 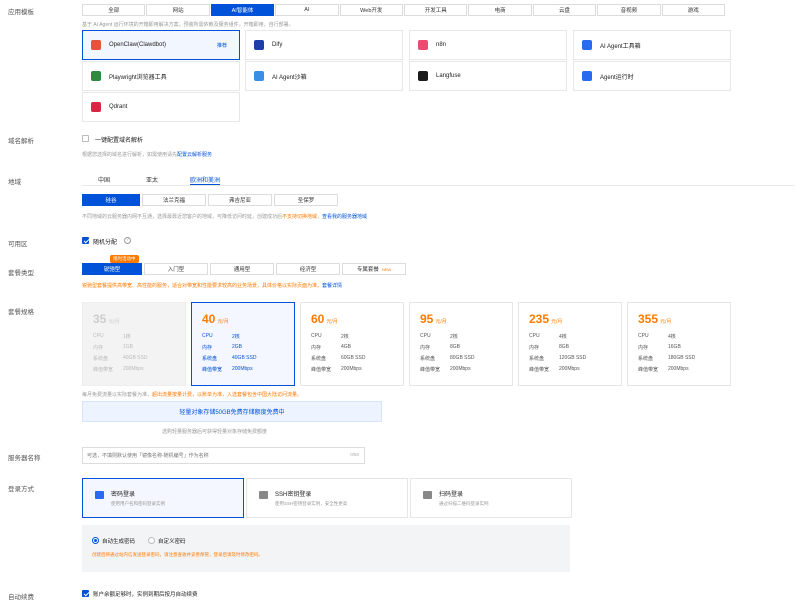 I want to click on login-option-title: 扫码登录, so click(x=451, y=495).